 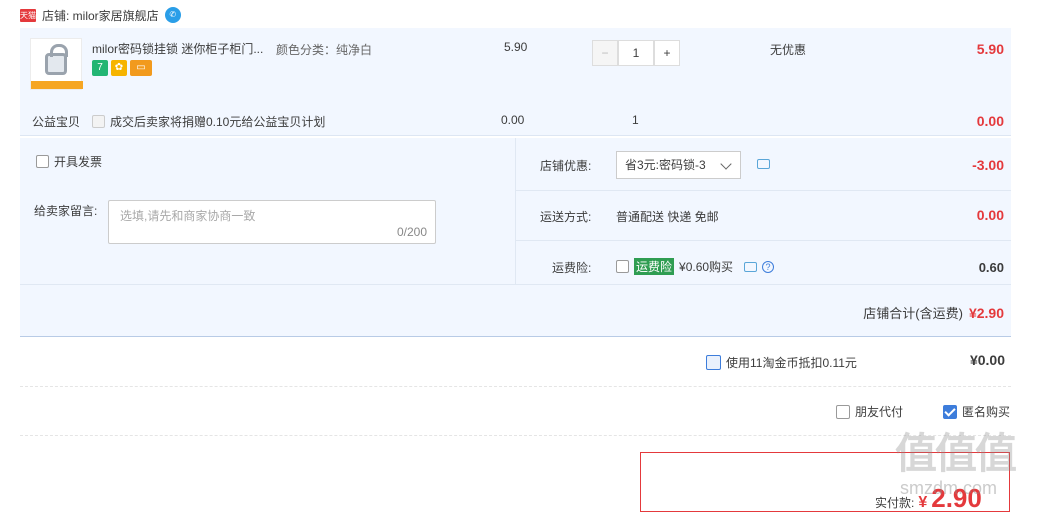 What do you see at coordinates (324, 50) in the screenshot?
I see `product-sku: 颜色分类：纯净白` at bounding box center [324, 50].